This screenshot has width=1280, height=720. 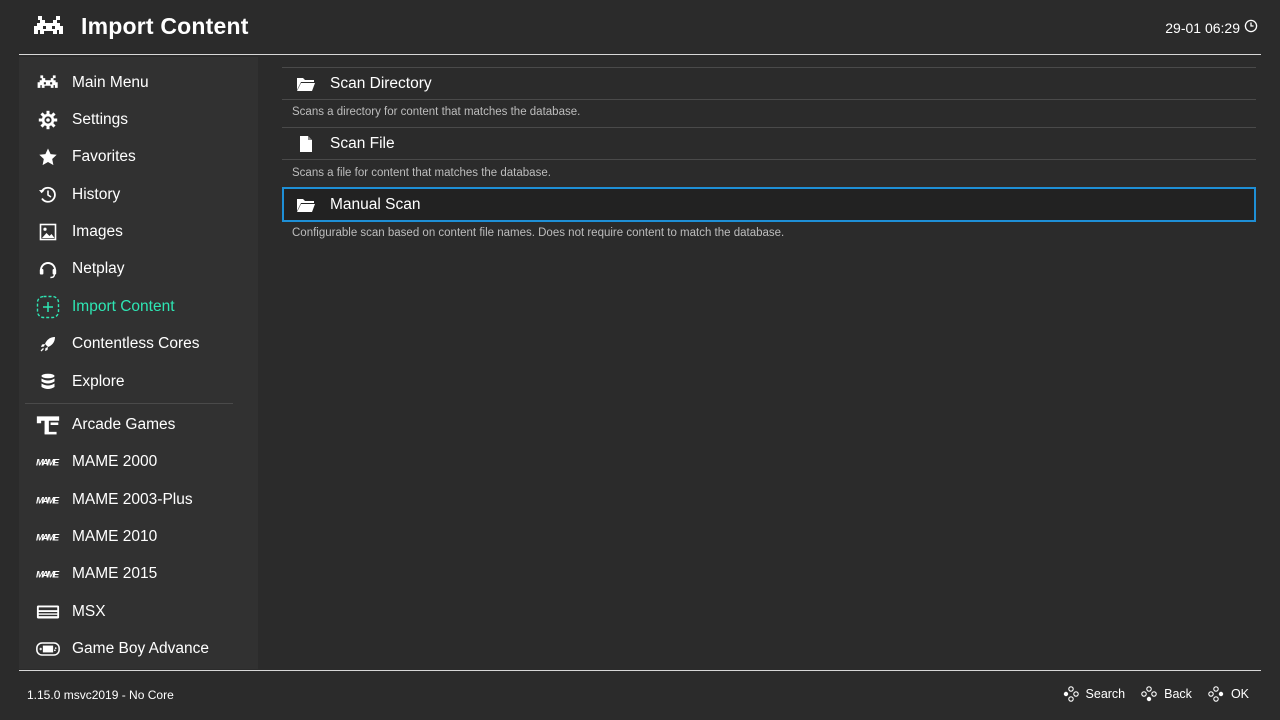 I want to click on sidebar-item-main-menu: Main Menu, so click(x=138, y=83).